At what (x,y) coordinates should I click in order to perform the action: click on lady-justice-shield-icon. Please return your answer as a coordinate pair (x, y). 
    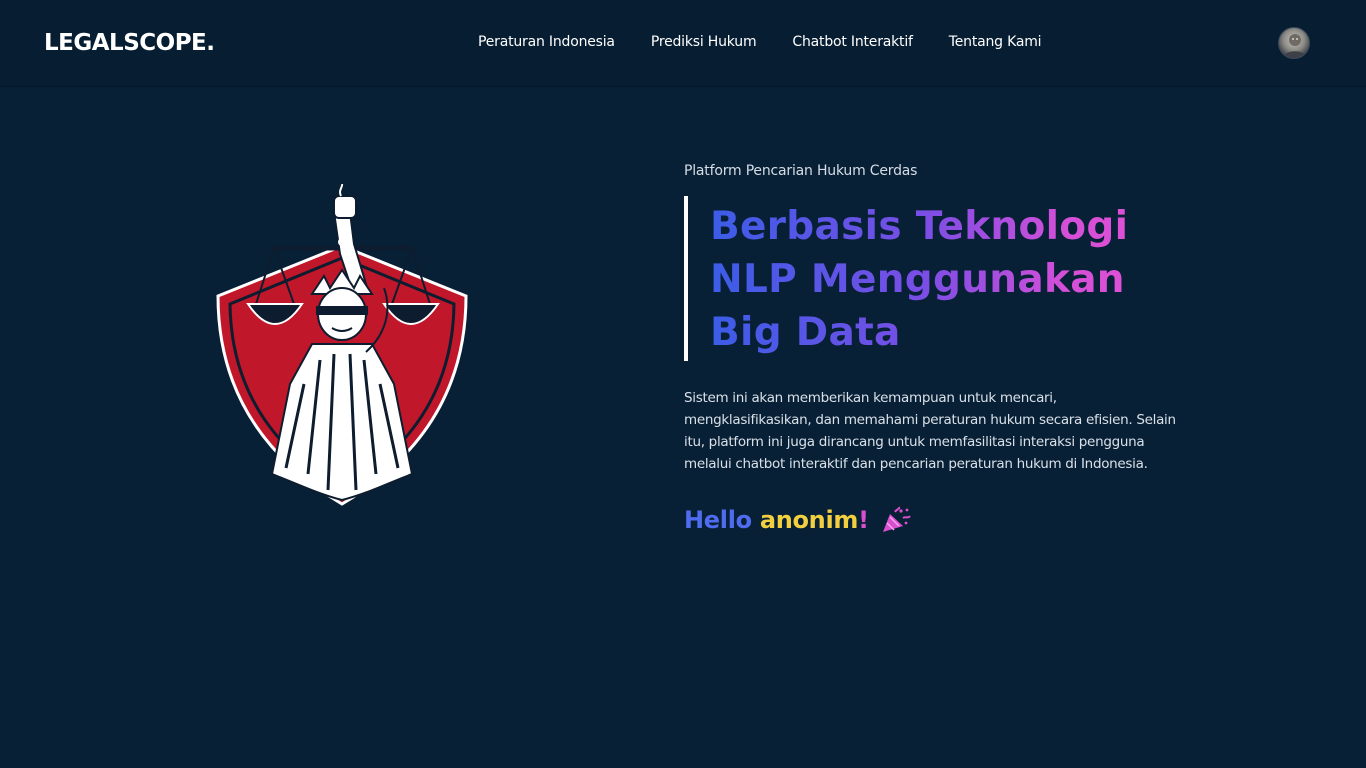
    Looking at the image, I should click on (342, 344).